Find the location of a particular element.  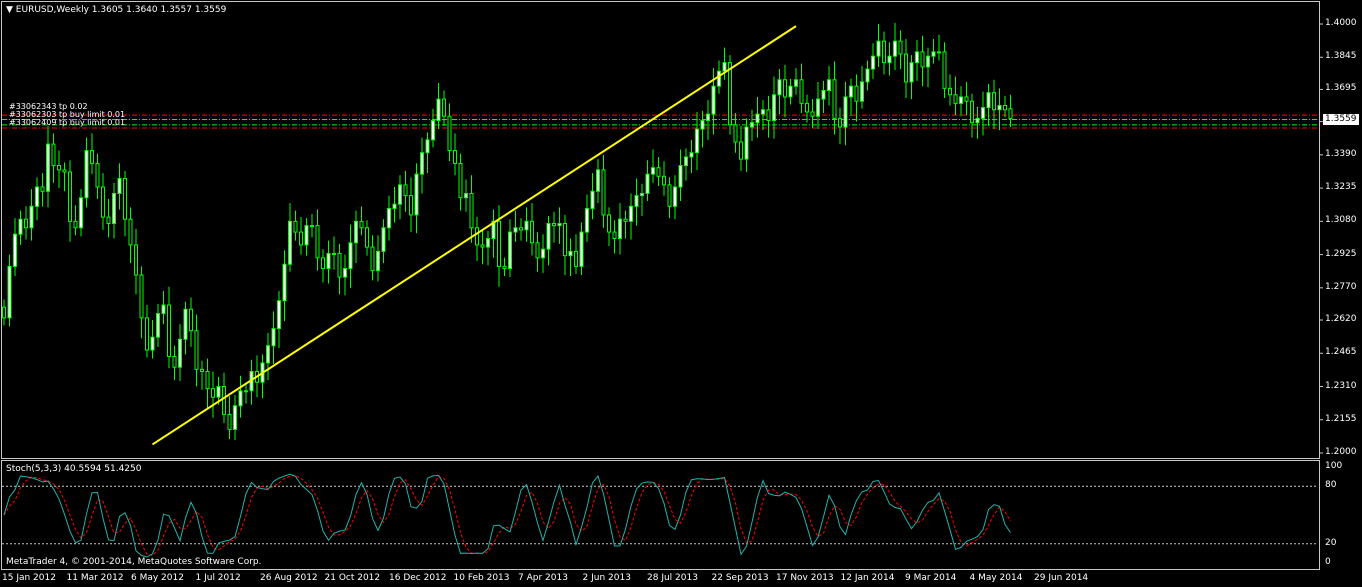

time-tick-label: 17 Nov 2013 is located at coordinates (805, 578).